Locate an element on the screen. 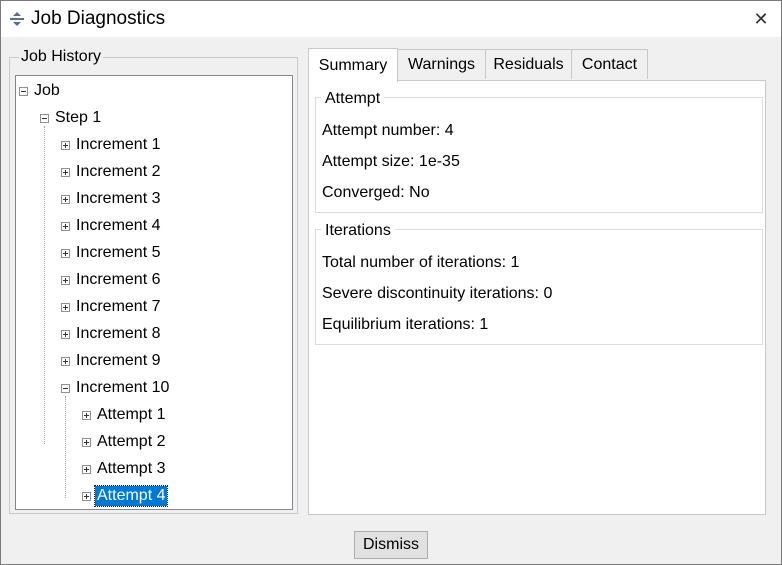  severe-discontinuity-iterations: Severe discontinuity iterations: 0 is located at coordinates (437, 293).